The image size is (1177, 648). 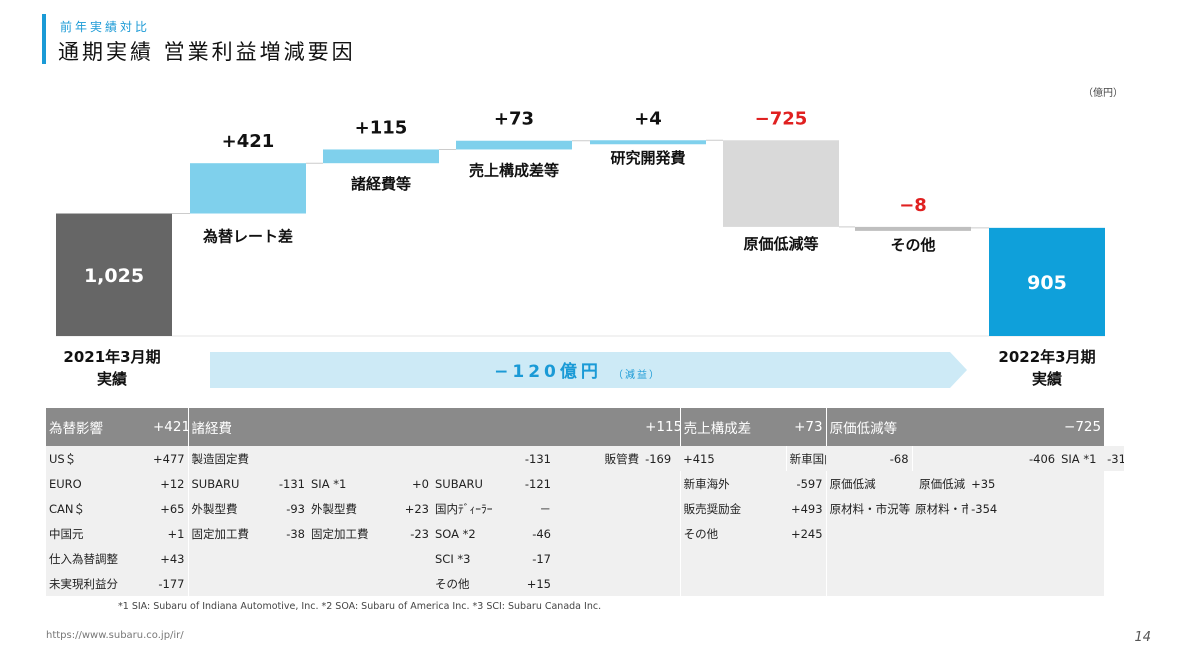 I want to click on table-cell: 販管費, so click(x=598, y=458).